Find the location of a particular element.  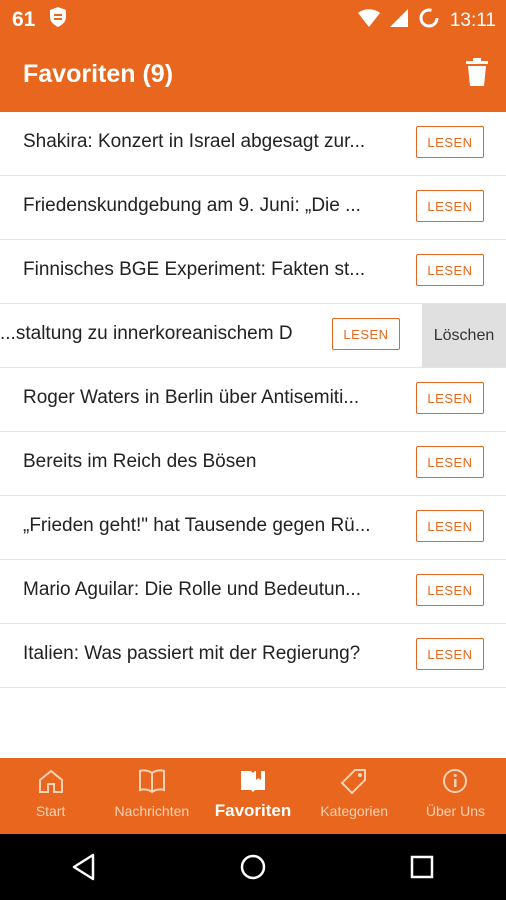

nav-kategorien: Kategorien is located at coordinates (354, 796).